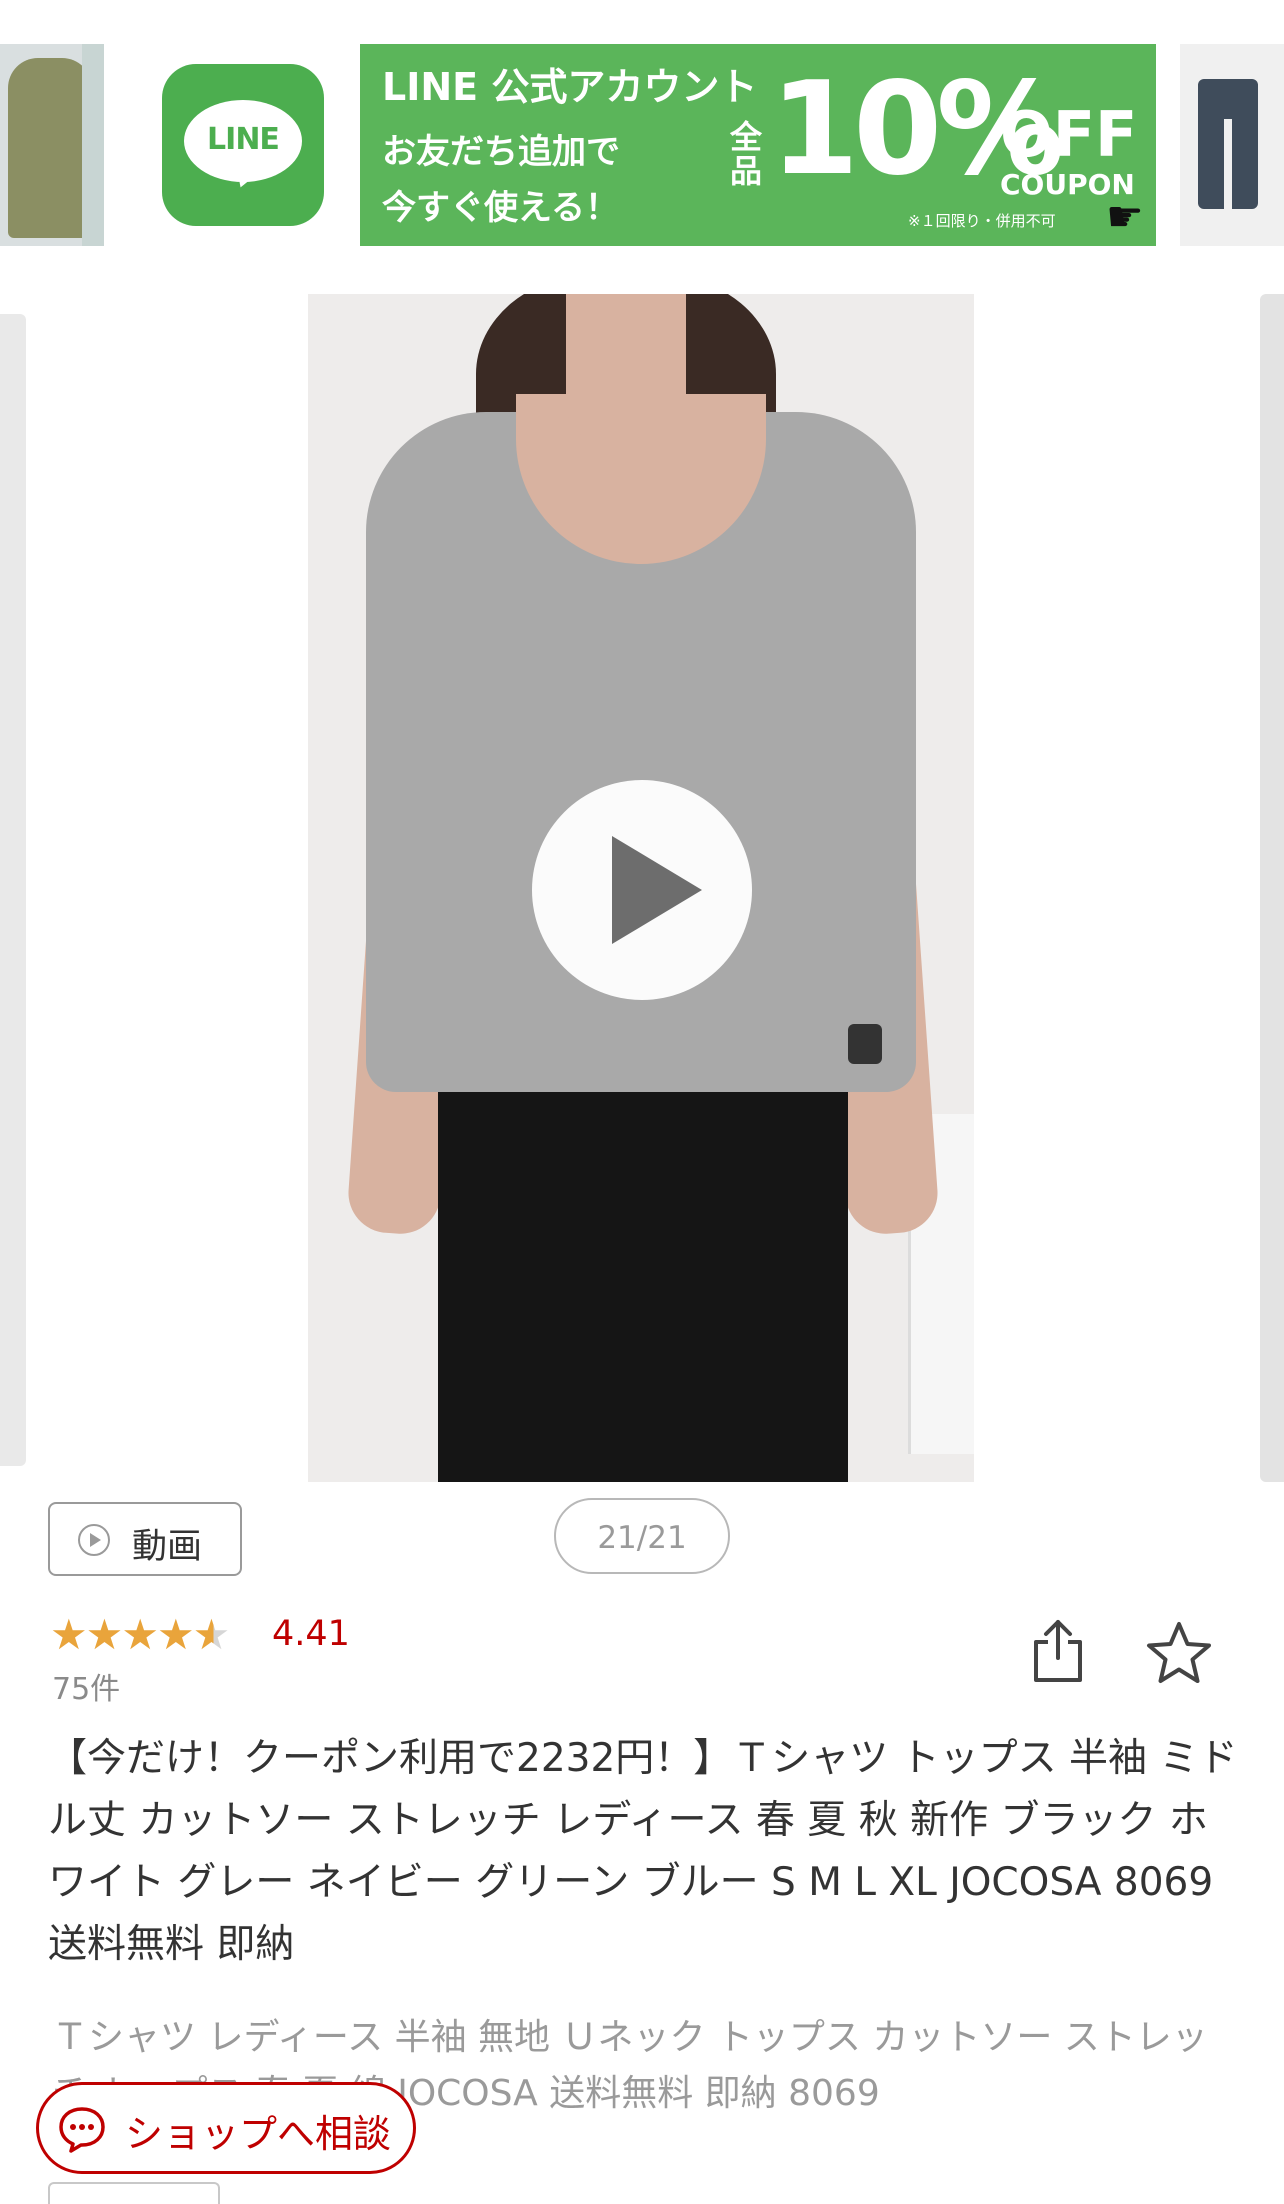 This screenshot has height=2204, width=1284. What do you see at coordinates (626, 369) in the screenshot?
I see `model-neck` at bounding box center [626, 369].